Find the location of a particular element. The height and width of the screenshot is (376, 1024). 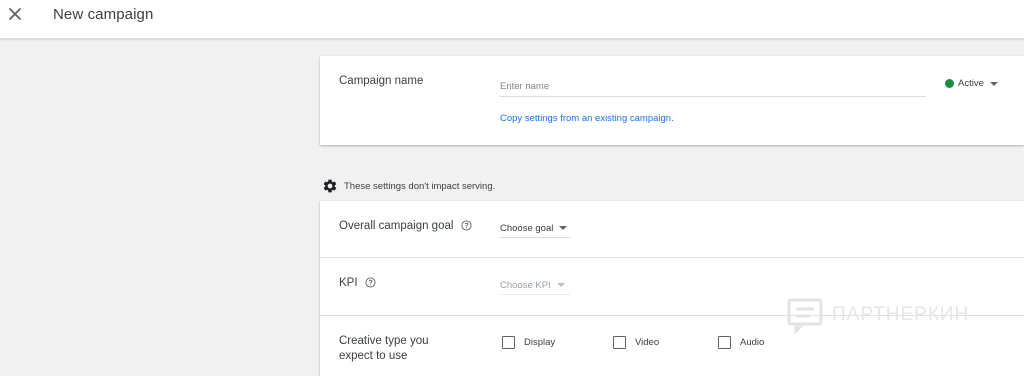

creative-type-label: Creative type you expect to use is located at coordinates (384, 349).